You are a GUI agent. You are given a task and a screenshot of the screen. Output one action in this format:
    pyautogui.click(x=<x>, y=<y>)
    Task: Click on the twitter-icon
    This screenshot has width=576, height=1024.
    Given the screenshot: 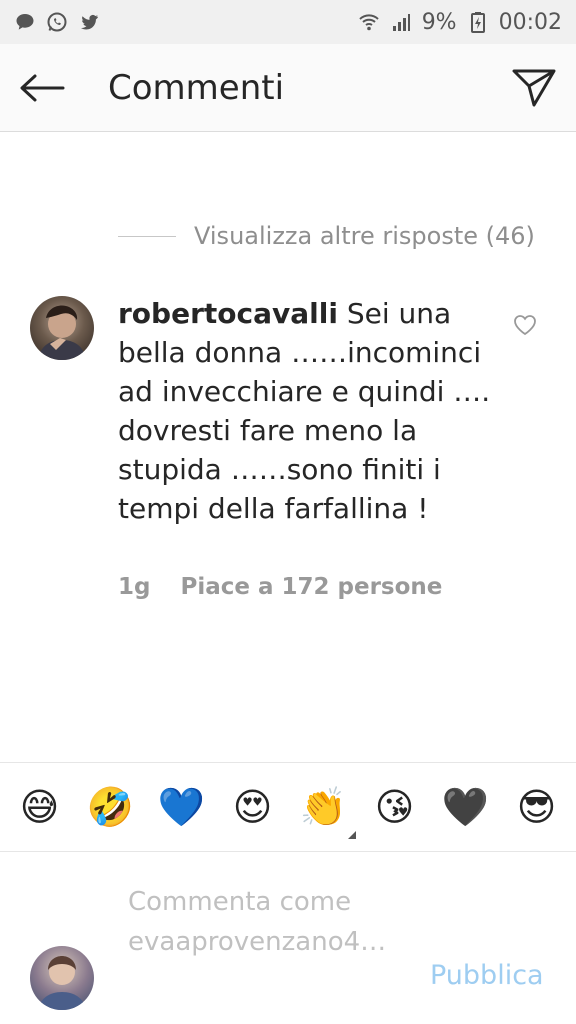 What is the action you would take?
    pyautogui.click(x=89, y=22)
    